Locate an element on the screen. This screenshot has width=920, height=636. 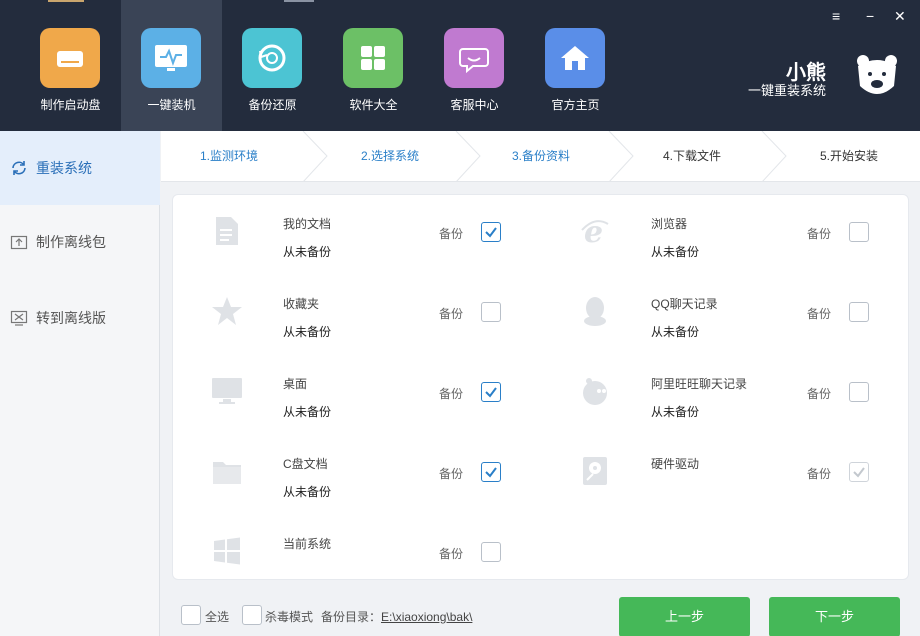
item-title: C盘文档 is located at coordinates (305, 464).